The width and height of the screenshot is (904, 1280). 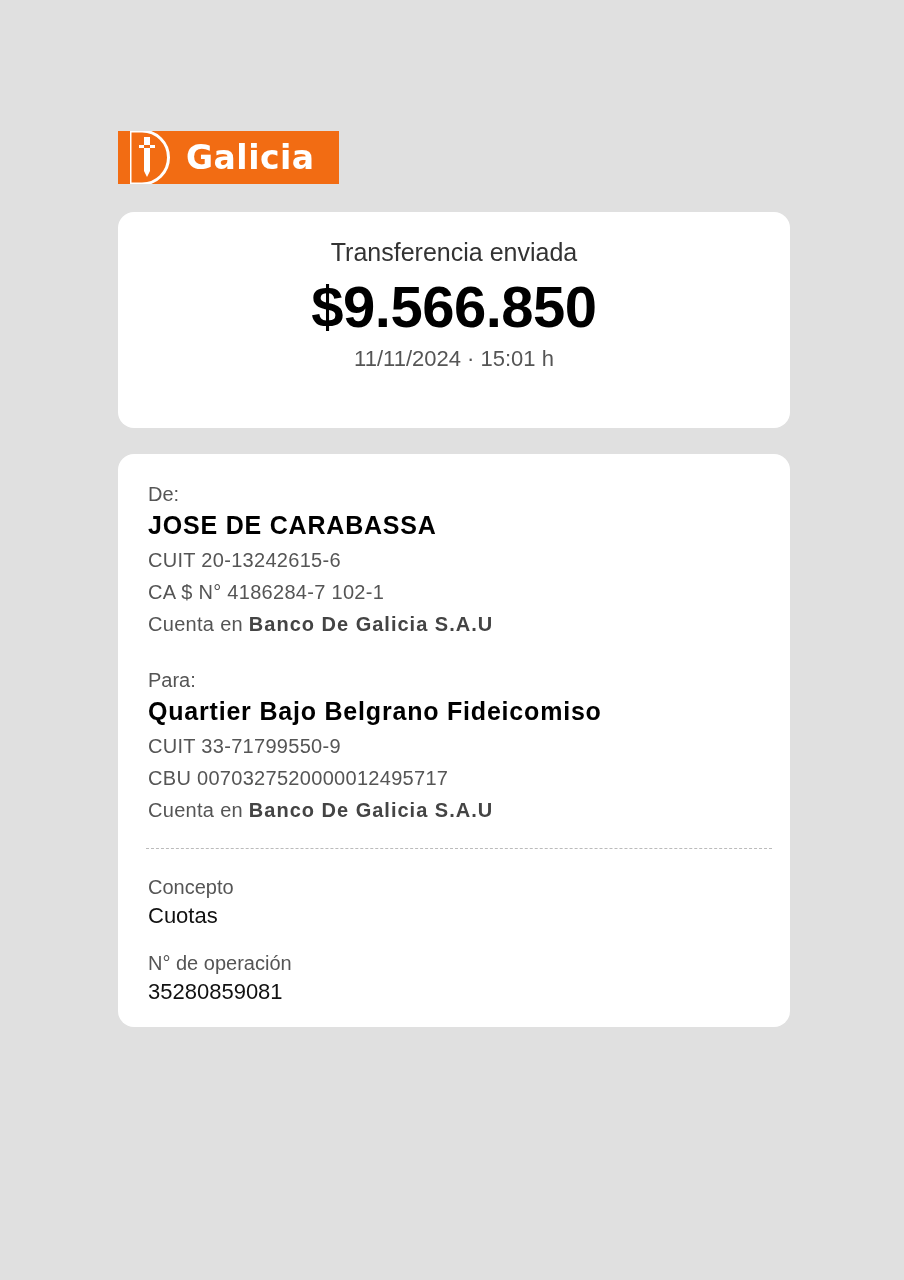 What do you see at coordinates (164, 494) in the screenshot?
I see `party-label: De:` at bounding box center [164, 494].